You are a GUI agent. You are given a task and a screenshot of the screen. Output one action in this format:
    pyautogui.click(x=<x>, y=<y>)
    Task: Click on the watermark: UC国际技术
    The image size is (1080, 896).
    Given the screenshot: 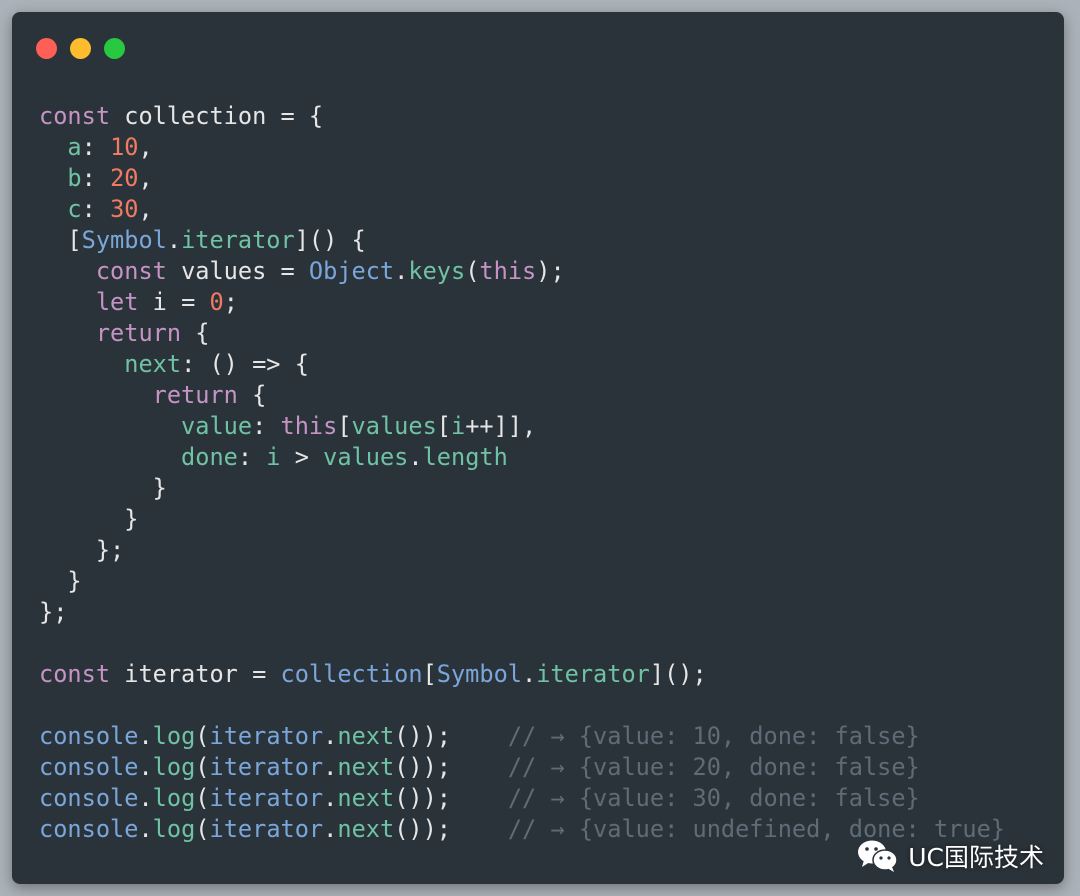 What is the action you would take?
    pyautogui.click(x=950, y=856)
    